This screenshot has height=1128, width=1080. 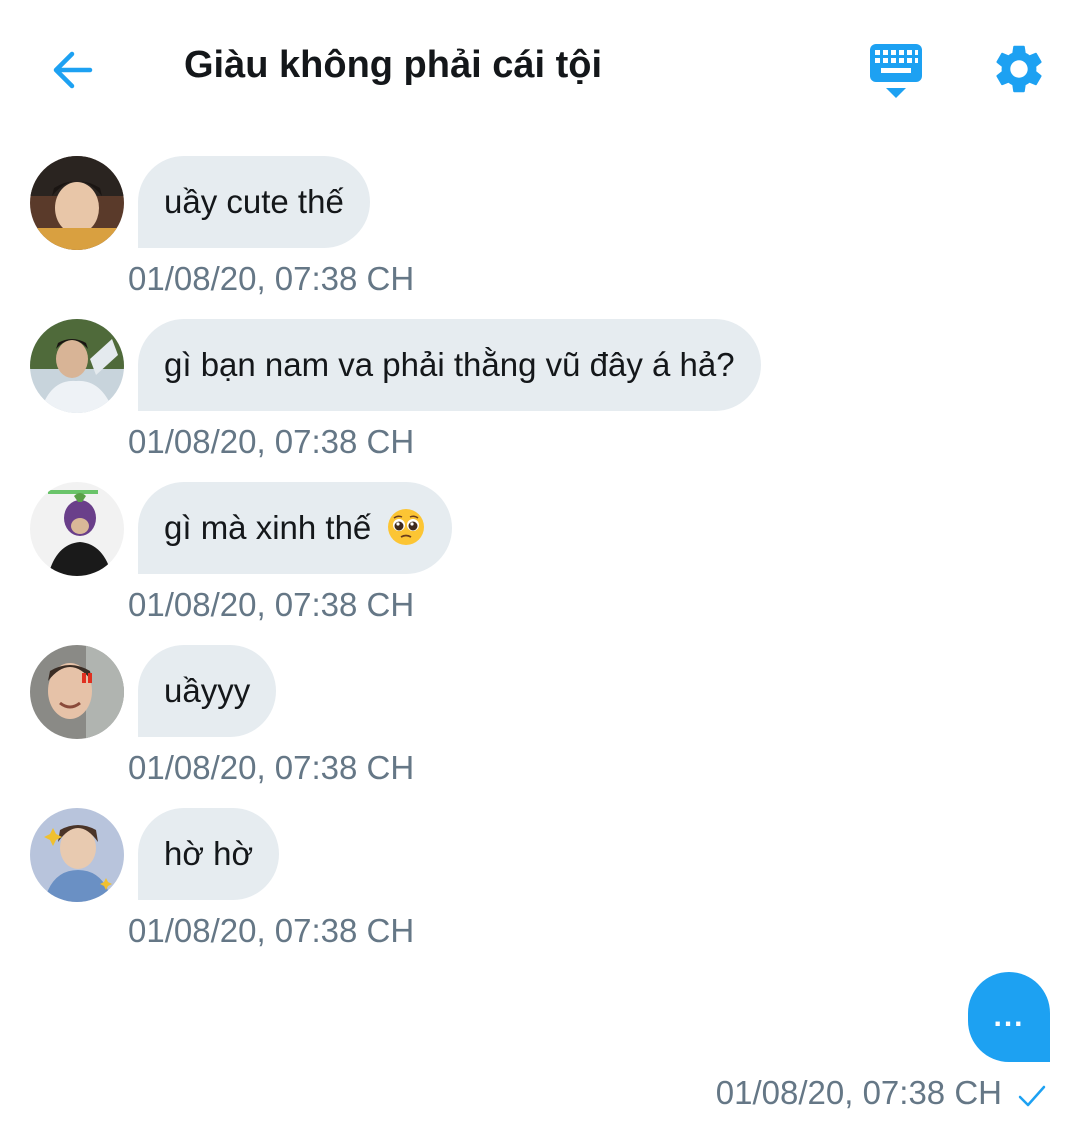 I want to click on conversation-header: Giàu không phải cái tội, so click(x=540, y=70).